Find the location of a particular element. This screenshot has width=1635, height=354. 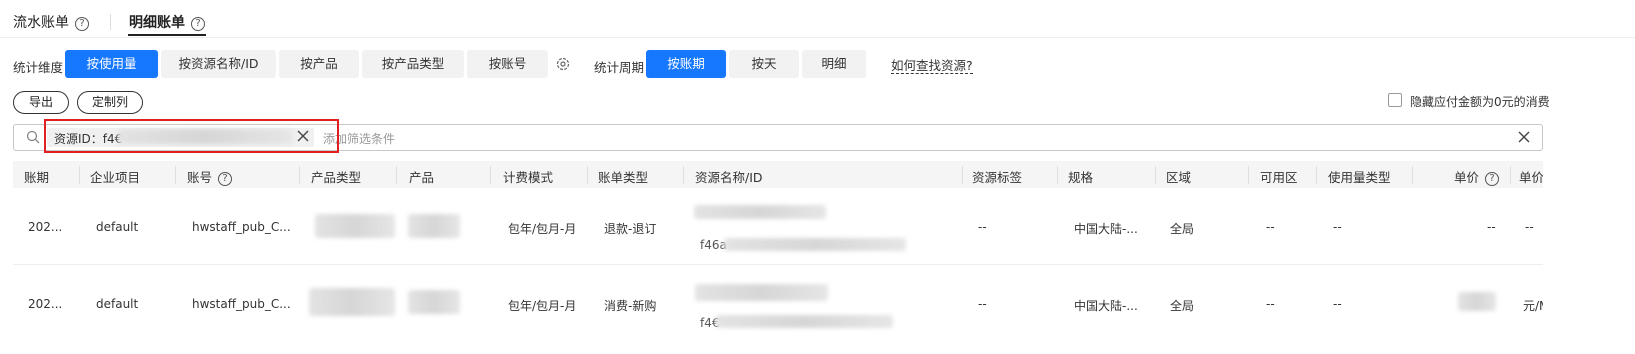

column-header-bill-type: 账单类型 is located at coordinates (623, 177).